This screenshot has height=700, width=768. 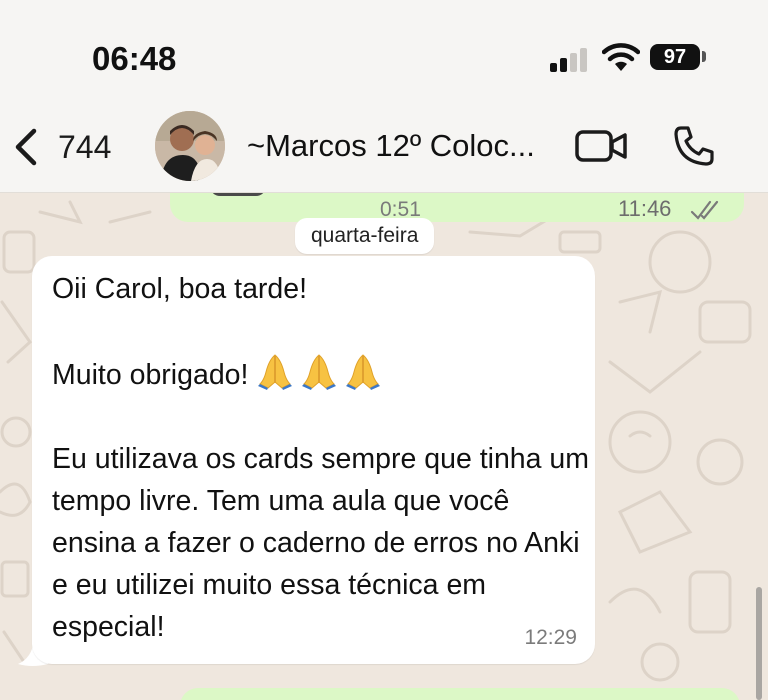 I want to click on battery-icon: 97, so click(x=675, y=57).